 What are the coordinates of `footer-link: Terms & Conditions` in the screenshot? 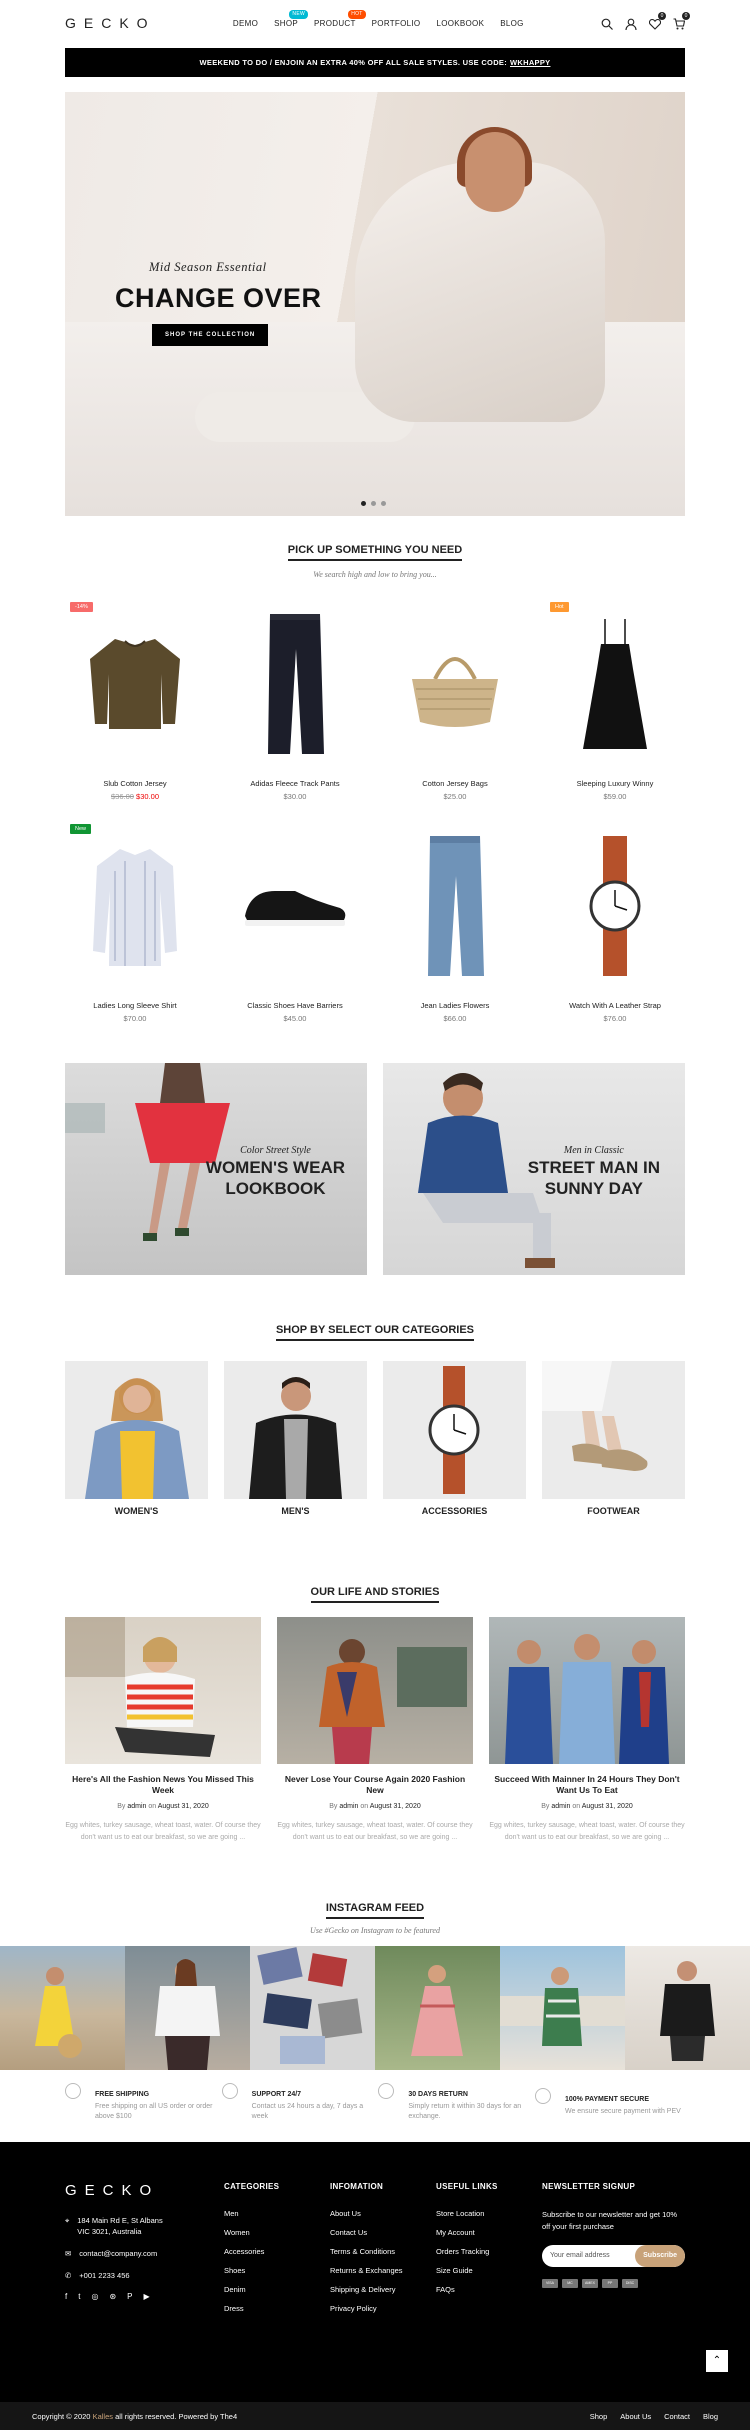 It's located at (383, 2251).